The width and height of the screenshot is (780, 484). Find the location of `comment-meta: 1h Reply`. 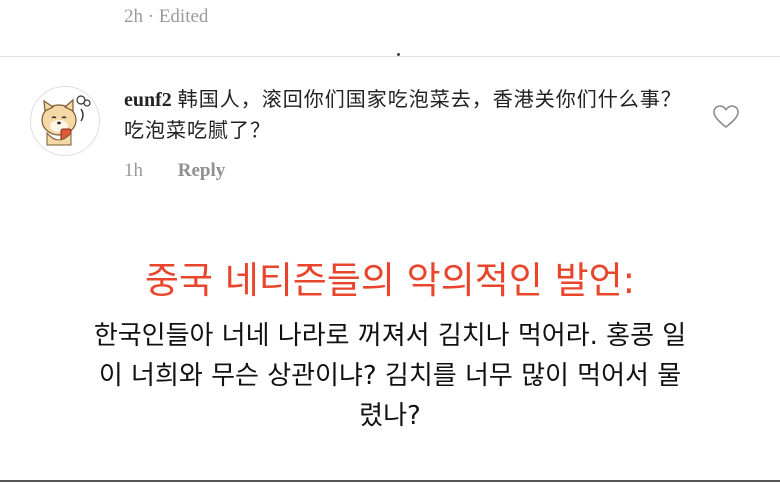

comment-meta: 1h Reply is located at coordinates (174, 171).